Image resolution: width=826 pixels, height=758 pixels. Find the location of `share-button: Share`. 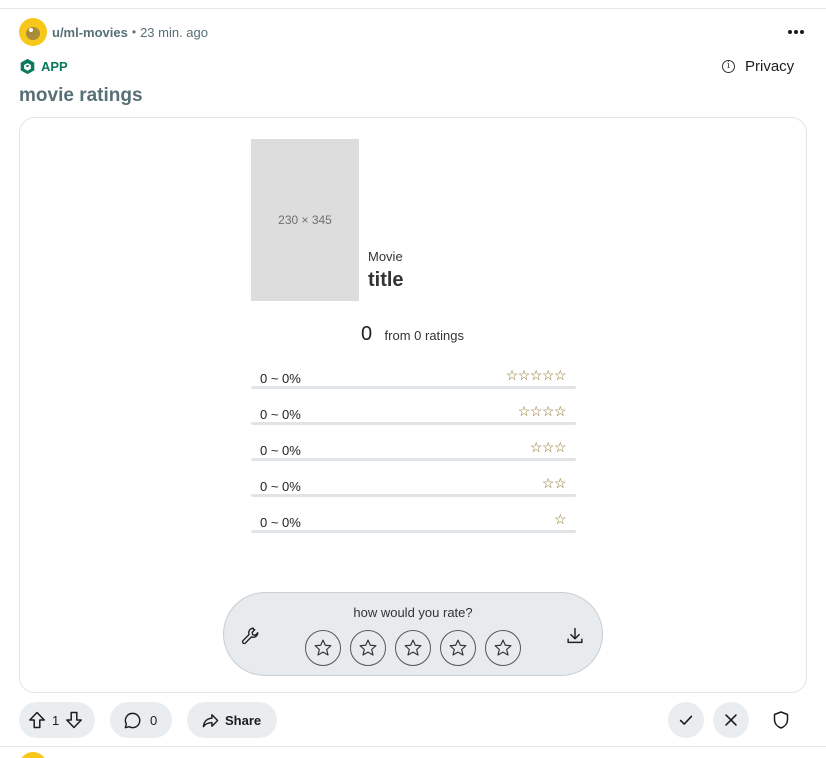

share-button: Share is located at coordinates (232, 720).